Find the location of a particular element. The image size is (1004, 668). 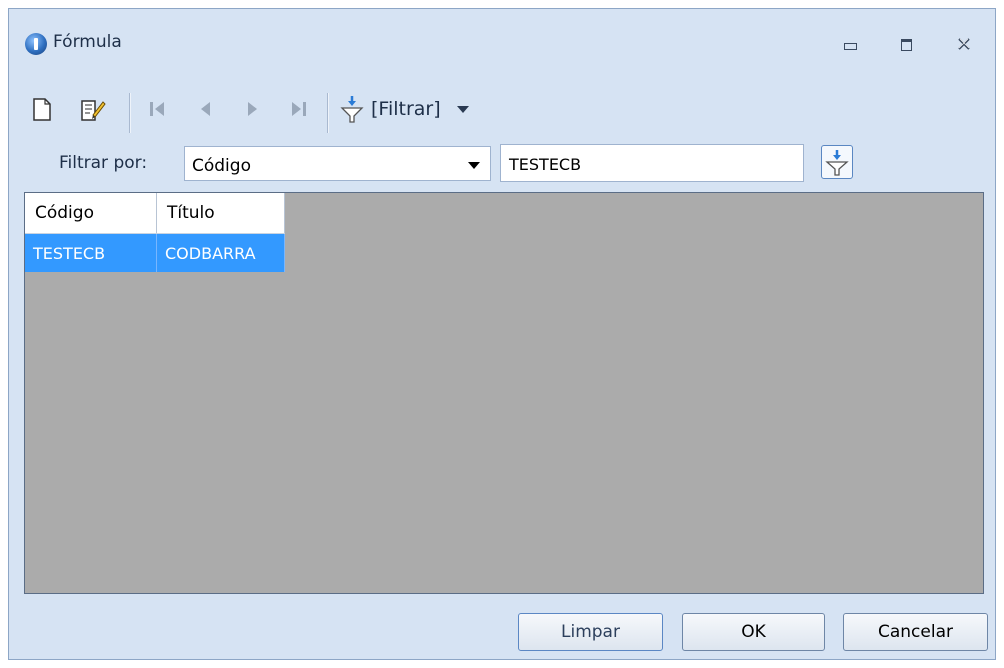

column-header-codigo: Código is located at coordinates (91, 213).